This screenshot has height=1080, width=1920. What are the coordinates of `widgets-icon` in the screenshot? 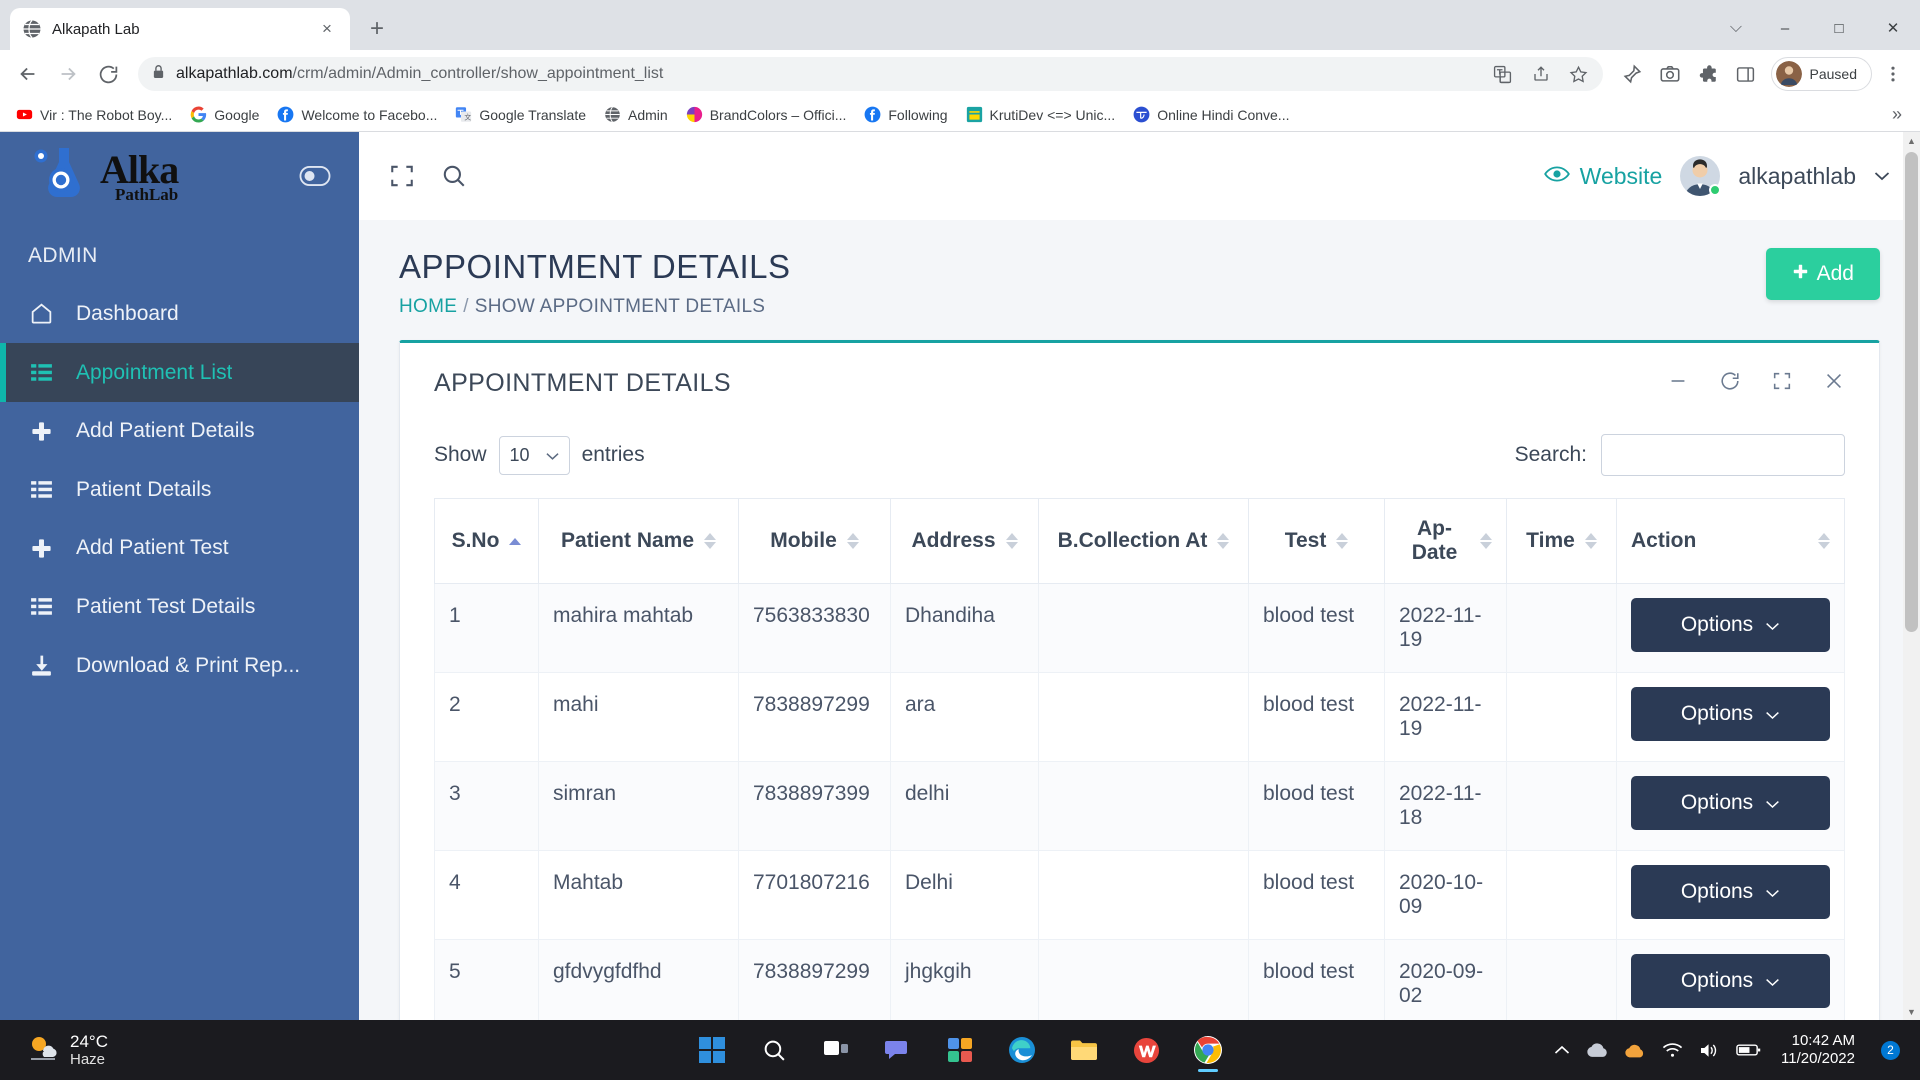 It's located at (960, 1050).